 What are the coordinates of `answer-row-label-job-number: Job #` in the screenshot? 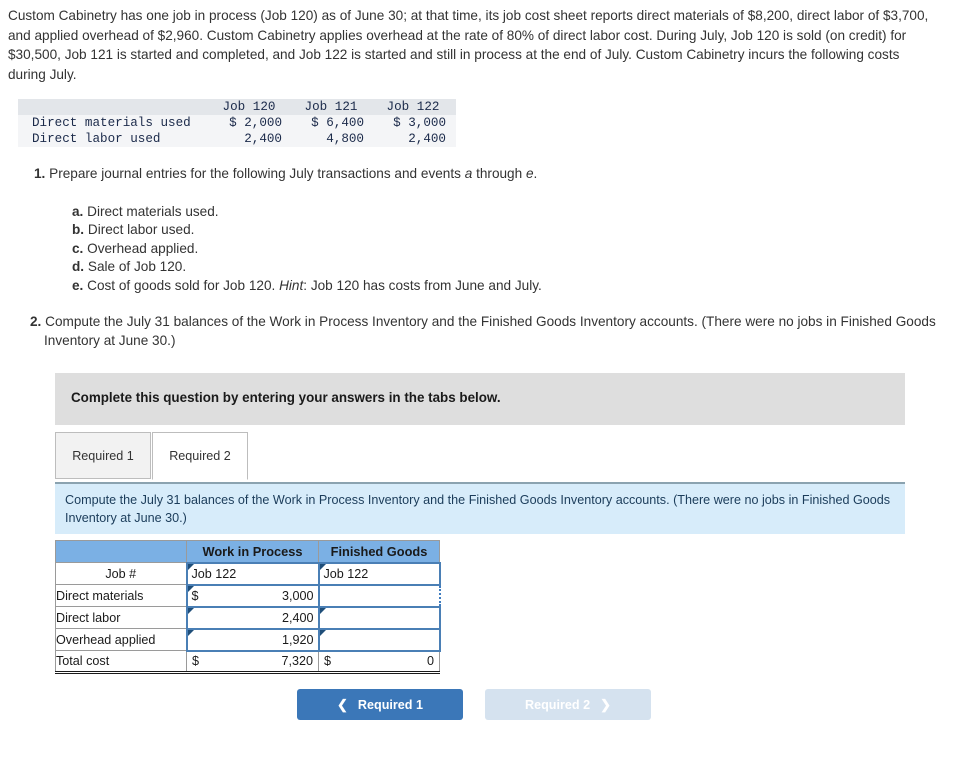 It's located at (121, 573).